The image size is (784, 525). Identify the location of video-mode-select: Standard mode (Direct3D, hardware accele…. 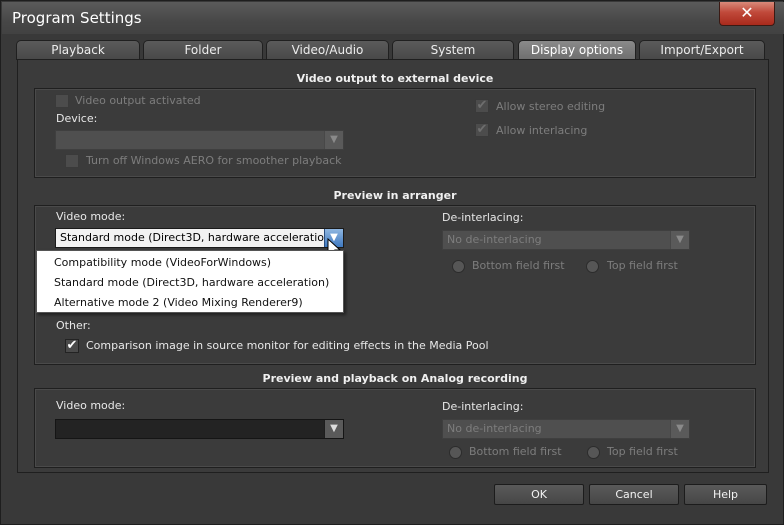
(199, 238).